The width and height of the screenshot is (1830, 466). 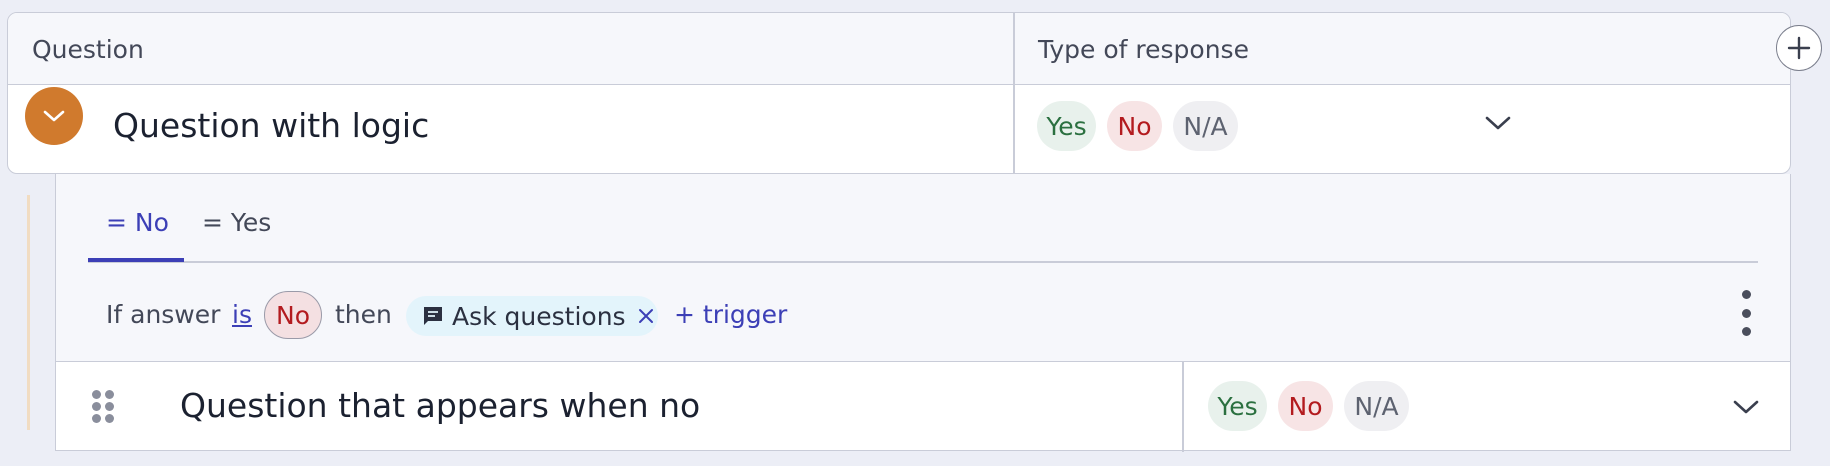 I want to click on response-column-header: Type of response, so click(x=1143, y=49).